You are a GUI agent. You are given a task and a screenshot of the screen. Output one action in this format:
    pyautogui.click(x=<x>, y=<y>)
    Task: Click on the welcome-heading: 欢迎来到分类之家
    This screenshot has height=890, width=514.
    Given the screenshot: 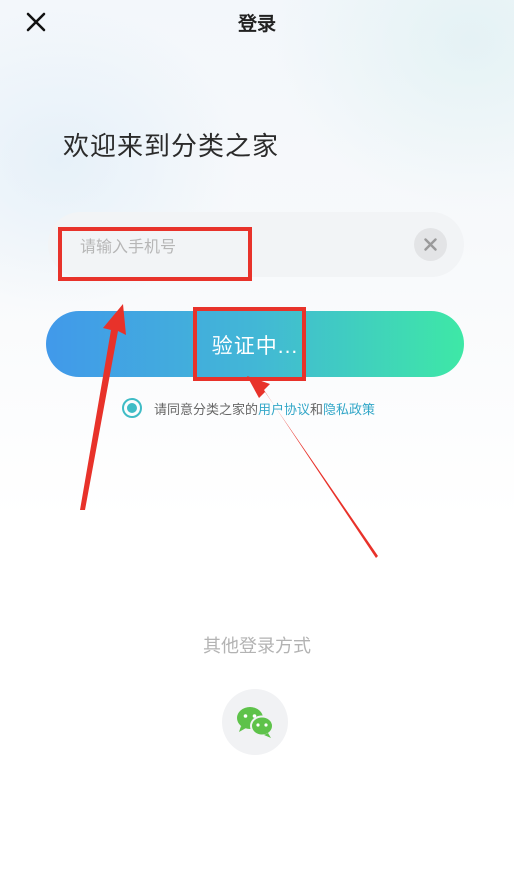 What is the action you would take?
    pyautogui.click(x=171, y=147)
    